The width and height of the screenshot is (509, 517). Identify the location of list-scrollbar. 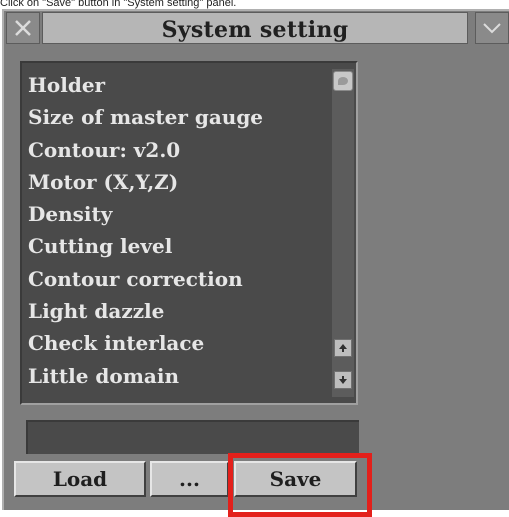
(343, 233).